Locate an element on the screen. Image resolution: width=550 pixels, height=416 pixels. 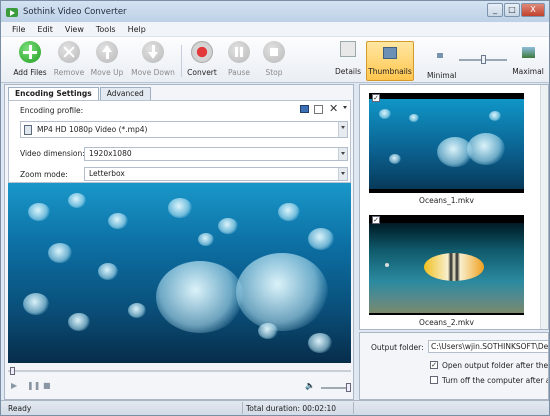
seek-thumb is located at coordinates (12, 371).